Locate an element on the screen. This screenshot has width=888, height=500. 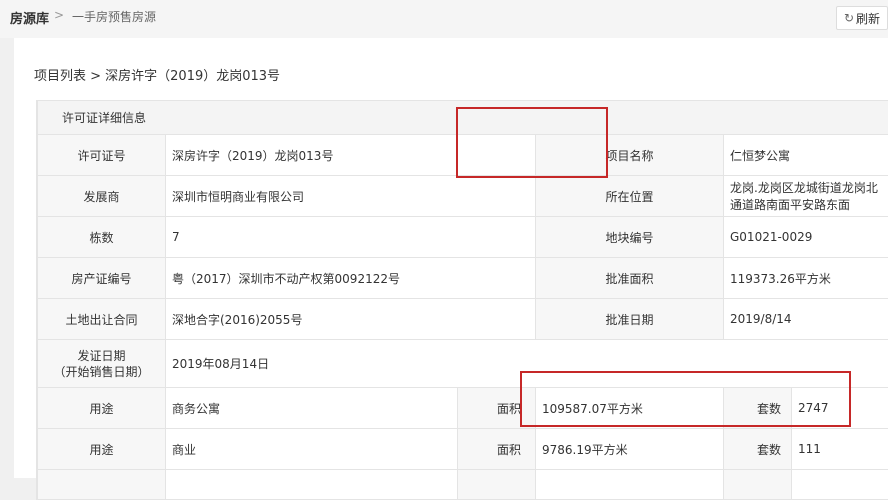
cell-label: 发展商 is located at coordinates (102, 196).